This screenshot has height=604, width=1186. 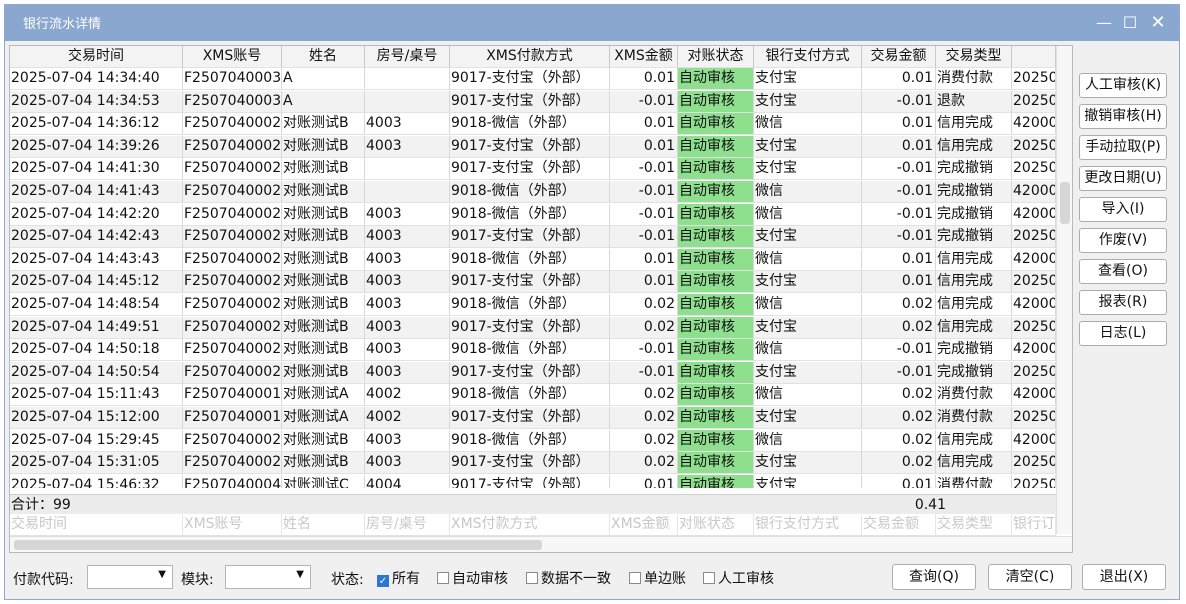 What do you see at coordinates (1158, 23) in the screenshot?
I see `close-icon: ✕` at bounding box center [1158, 23].